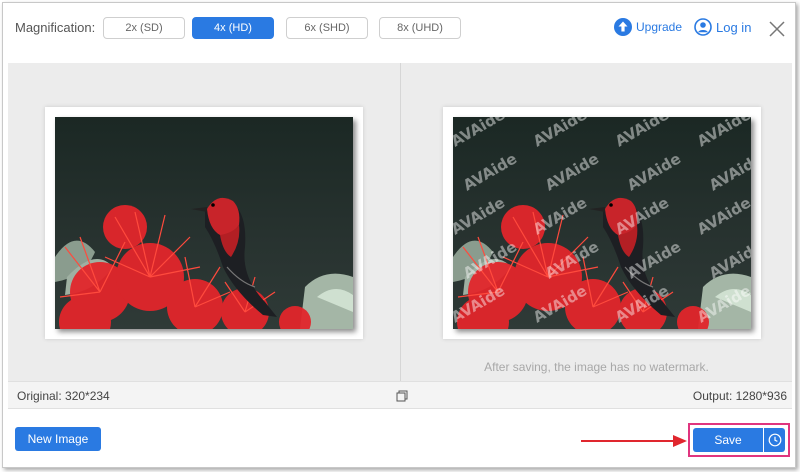 The image size is (800, 472). What do you see at coordinates (420, 28) in the screenshot?
I see `magnification-8x-button: 8x (UHD)` at bounding box center [420, 28].